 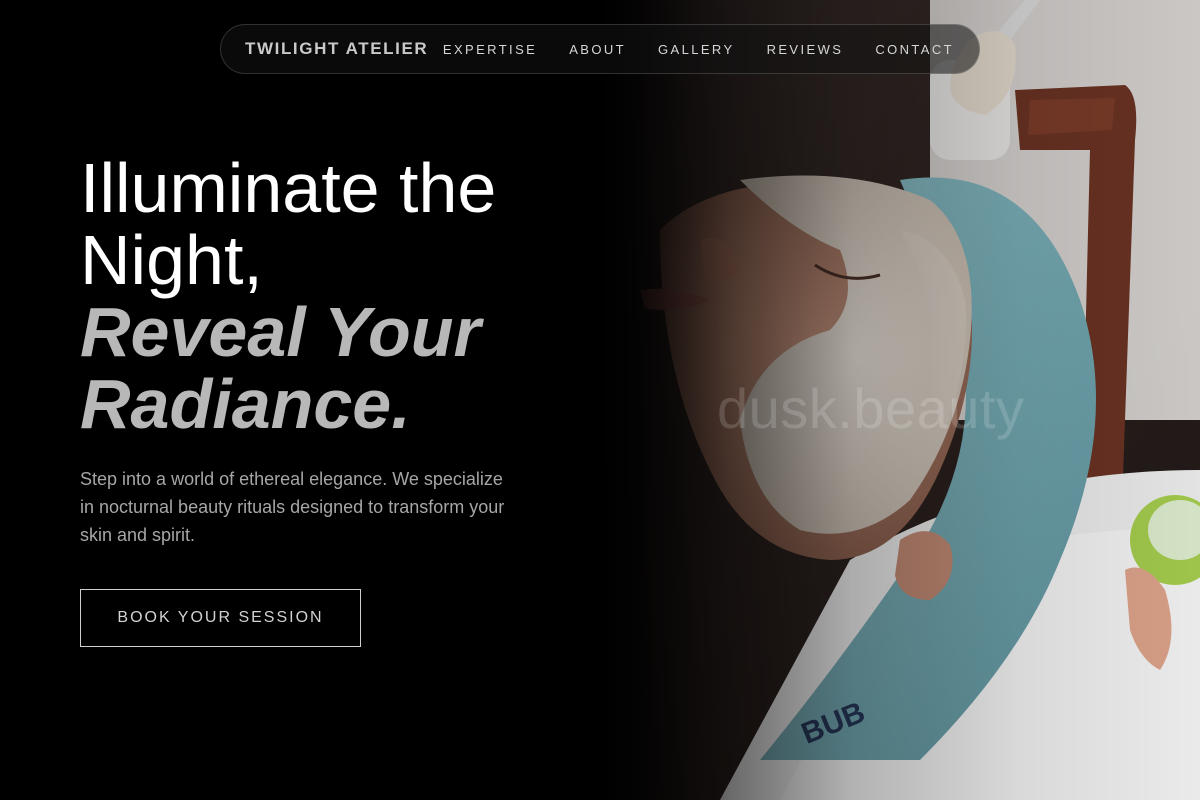 What do you see at coordinates (490, 49) in the screenshot?
I see `nav-link-expertise: EXPERTISE` at bounding box center [490, 49].